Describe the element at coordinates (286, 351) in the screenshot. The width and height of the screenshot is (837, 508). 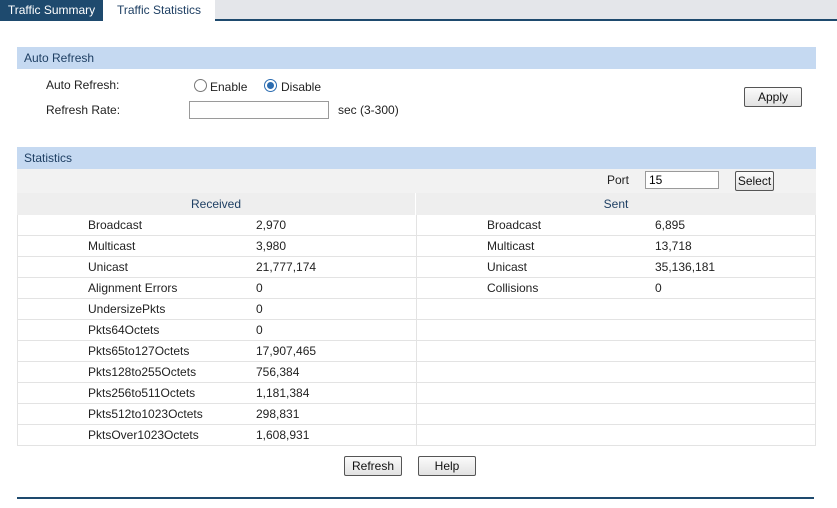
I see `received-stat-value: 17,907,465` at that location.